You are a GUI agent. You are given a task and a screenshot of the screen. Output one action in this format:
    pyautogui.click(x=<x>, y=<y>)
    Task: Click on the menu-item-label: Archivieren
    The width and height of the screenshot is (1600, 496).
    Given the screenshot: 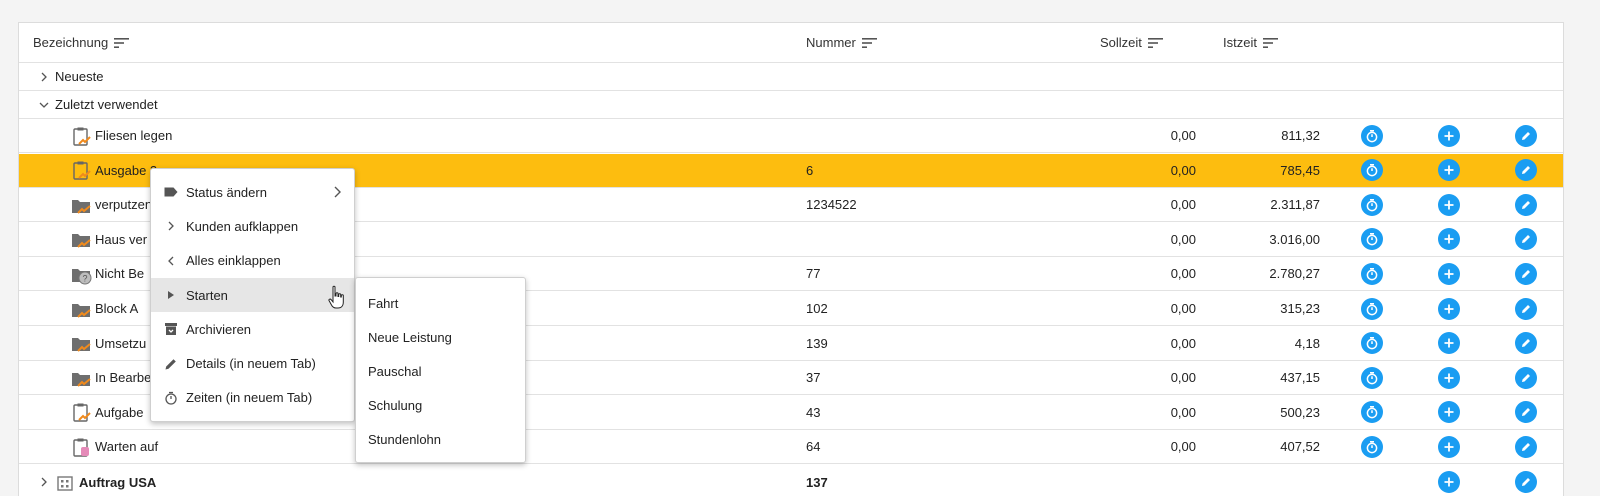 What is the action you would take?
    pyautogui.click(x=219, y=329)
    